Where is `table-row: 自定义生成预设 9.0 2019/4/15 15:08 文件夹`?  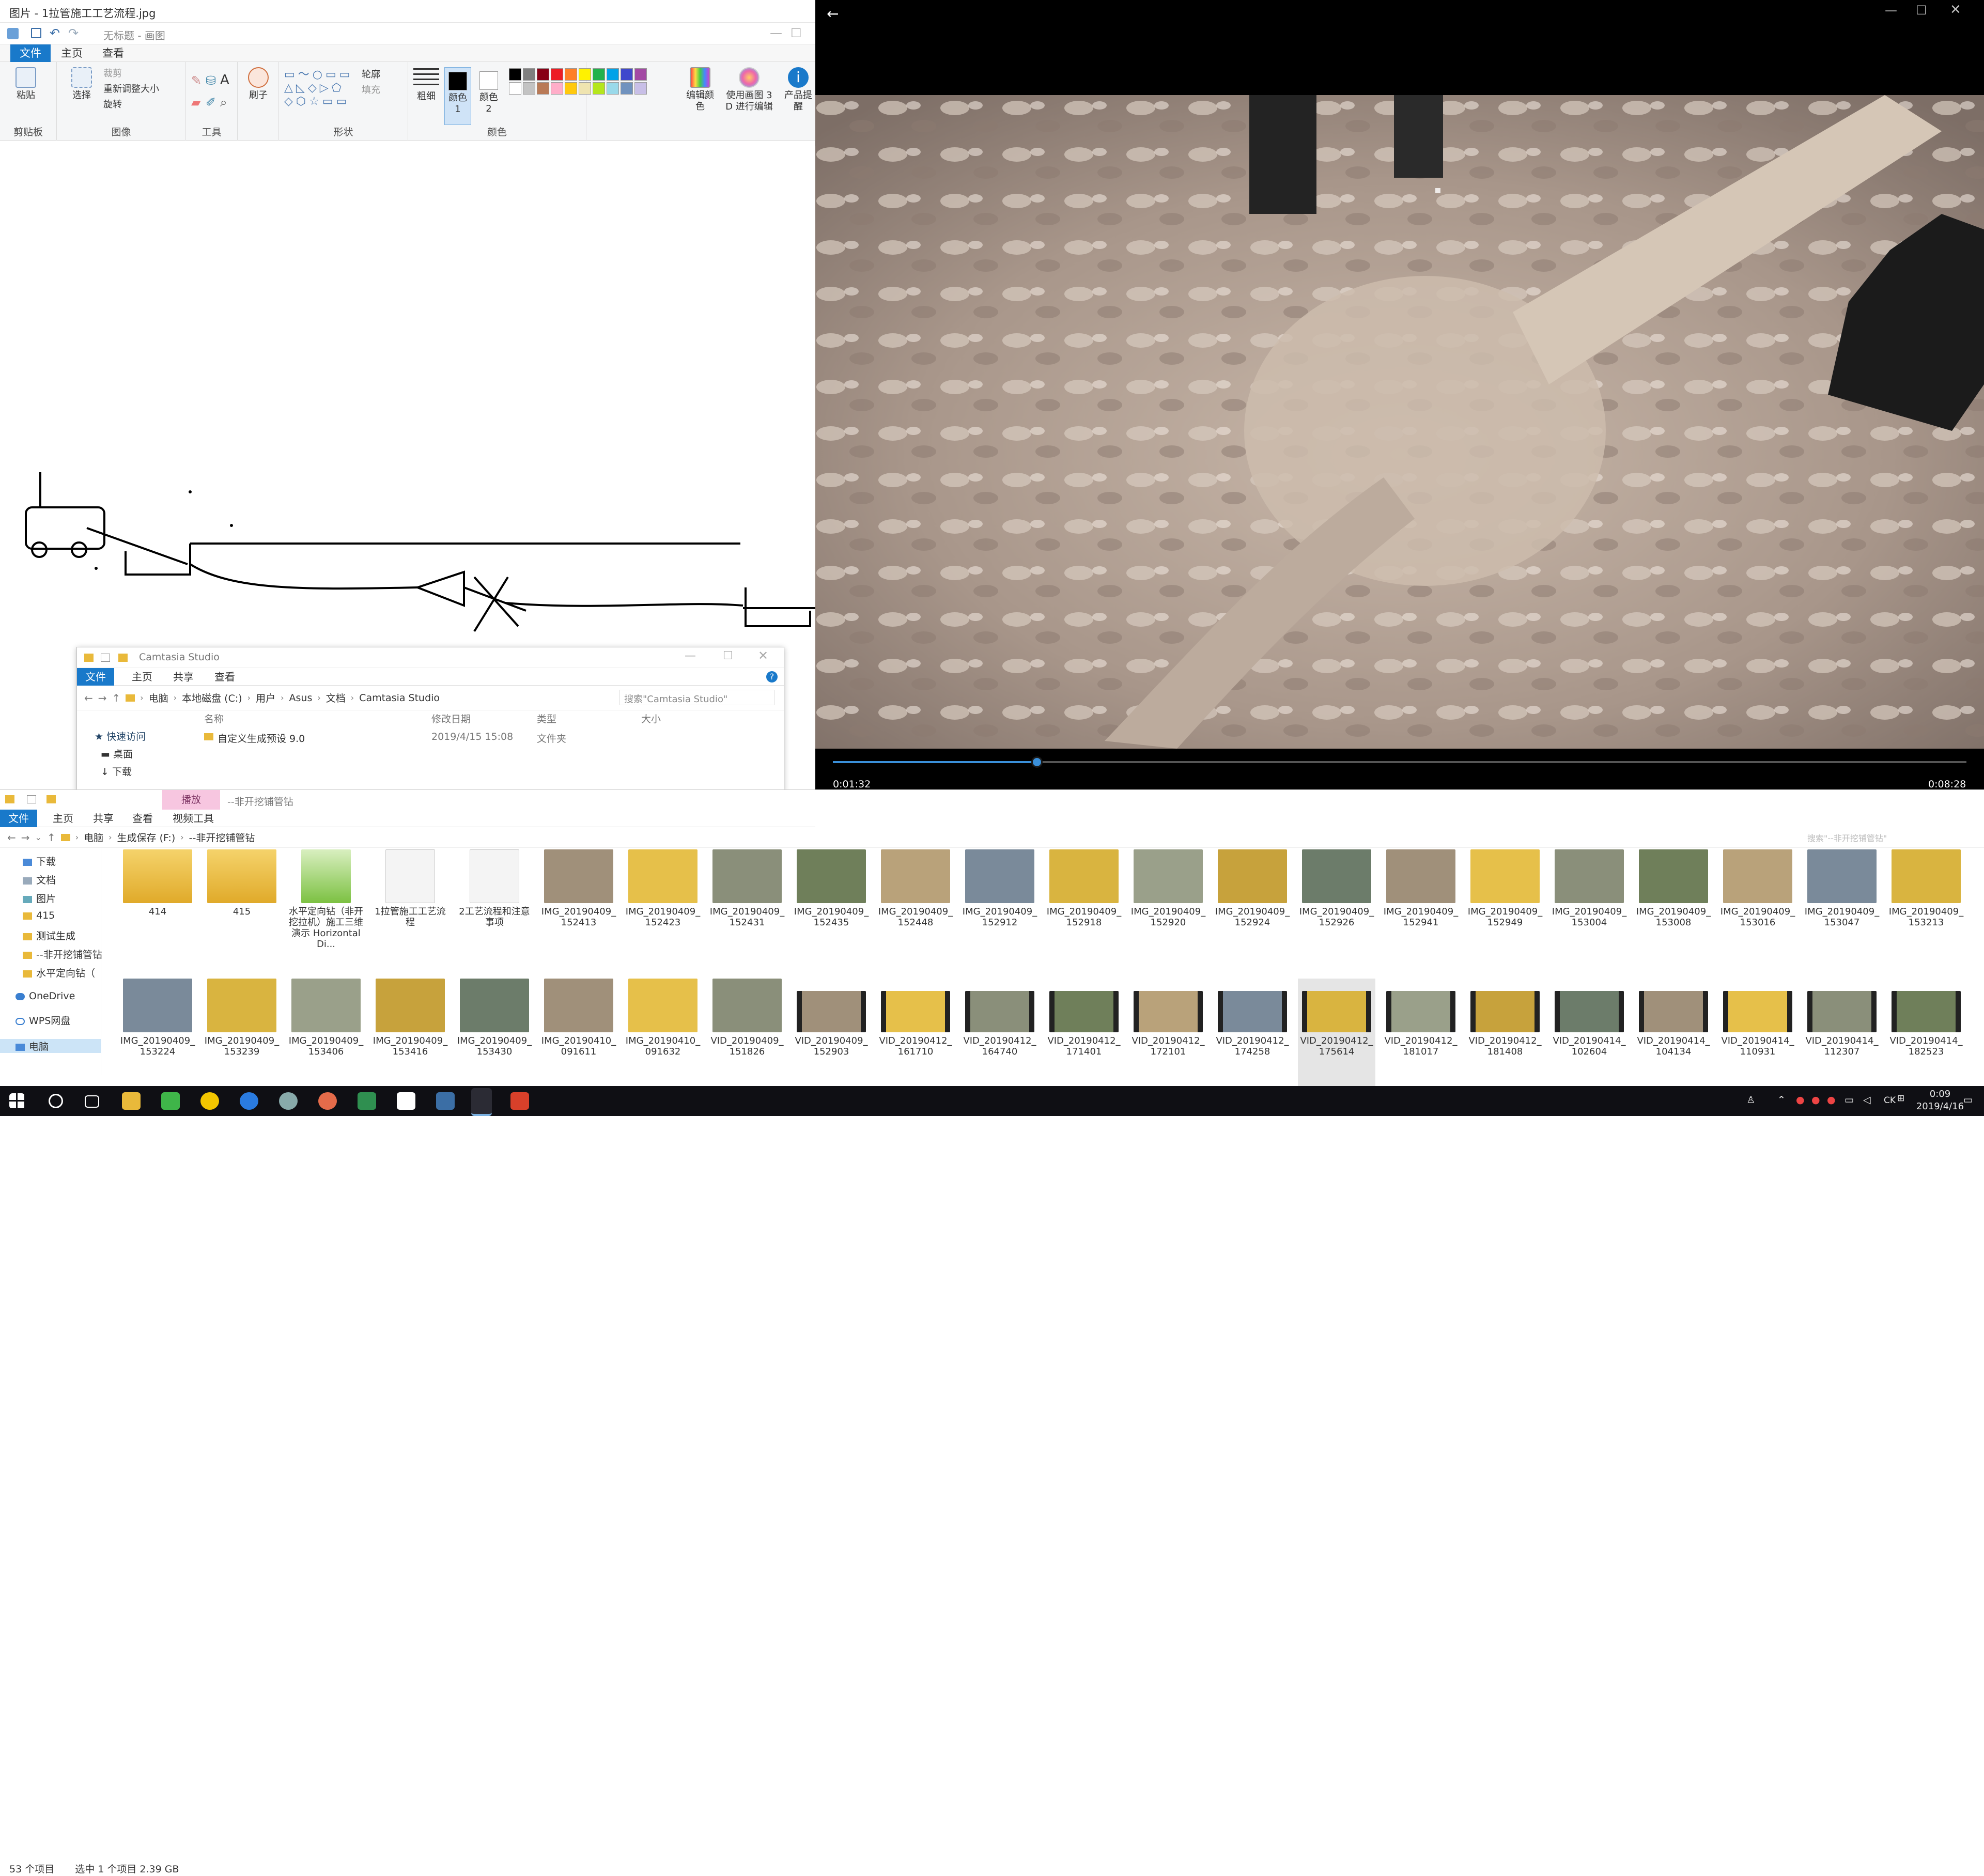 table-row: 自定义生成预设 9.0 2019/4/15 15:08 文件夹 is located at coordinates (488, 739).